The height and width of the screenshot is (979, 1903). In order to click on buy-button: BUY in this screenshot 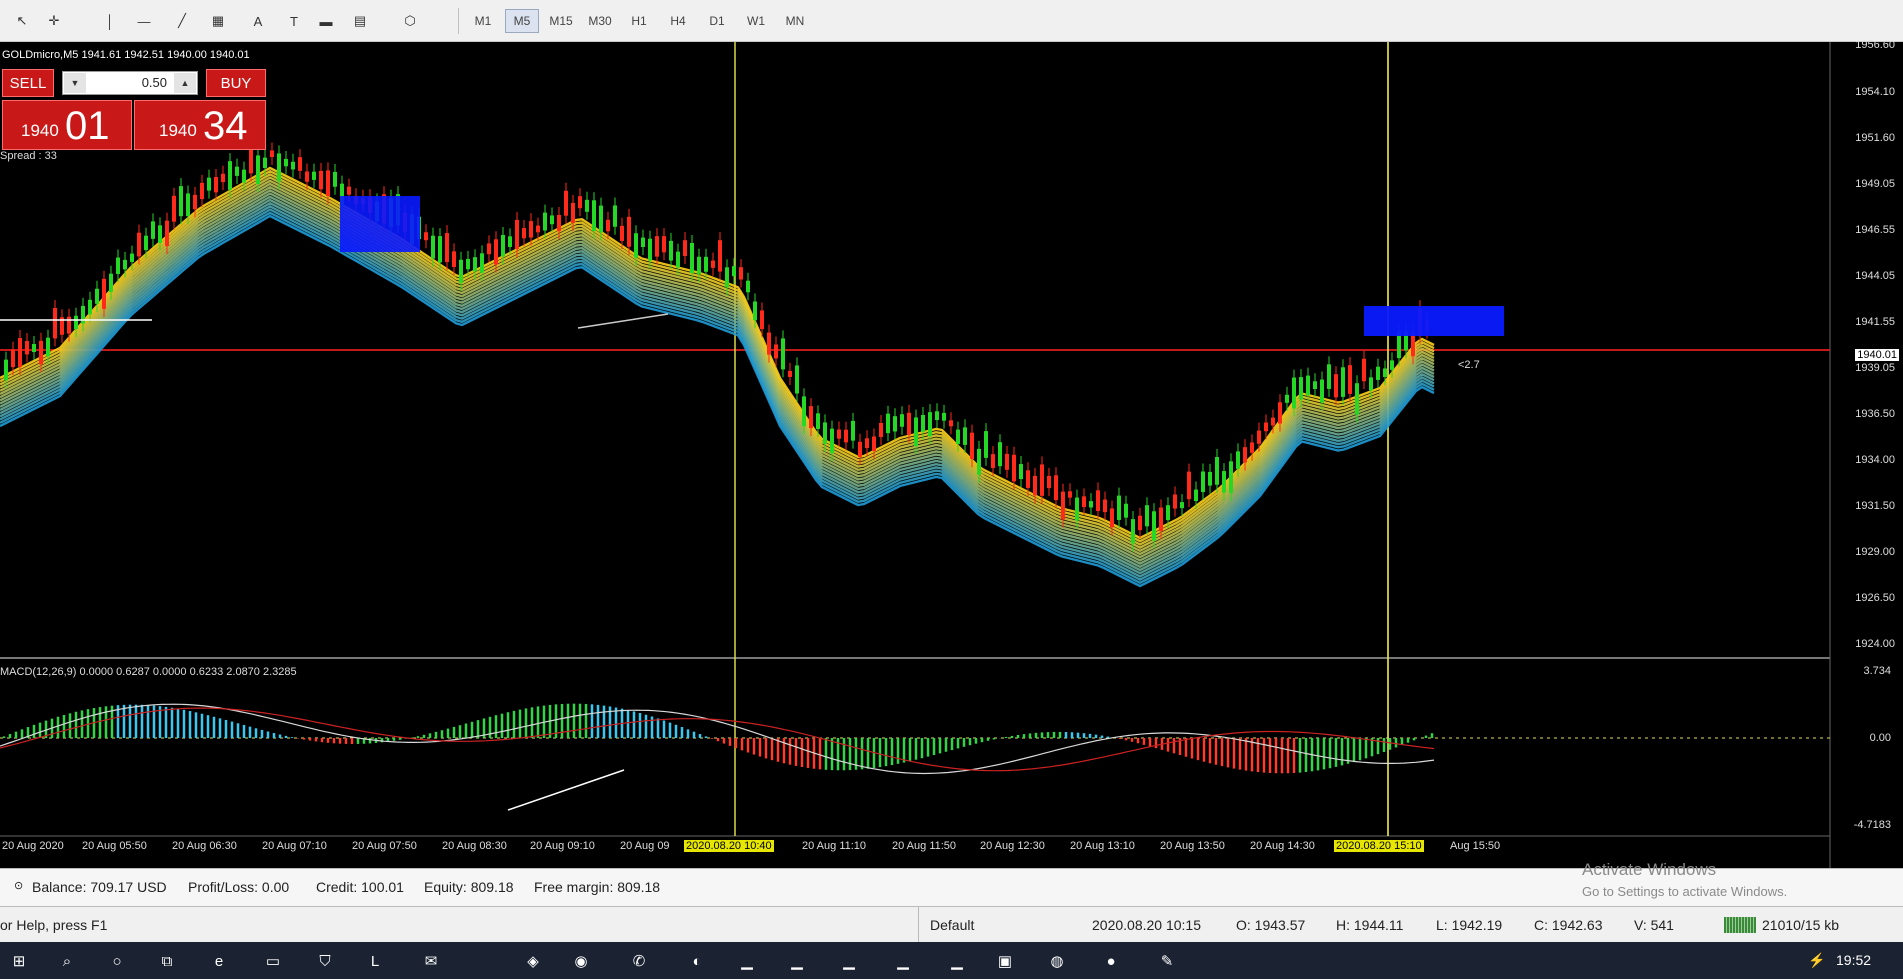, I will do `click(236, 83)`.